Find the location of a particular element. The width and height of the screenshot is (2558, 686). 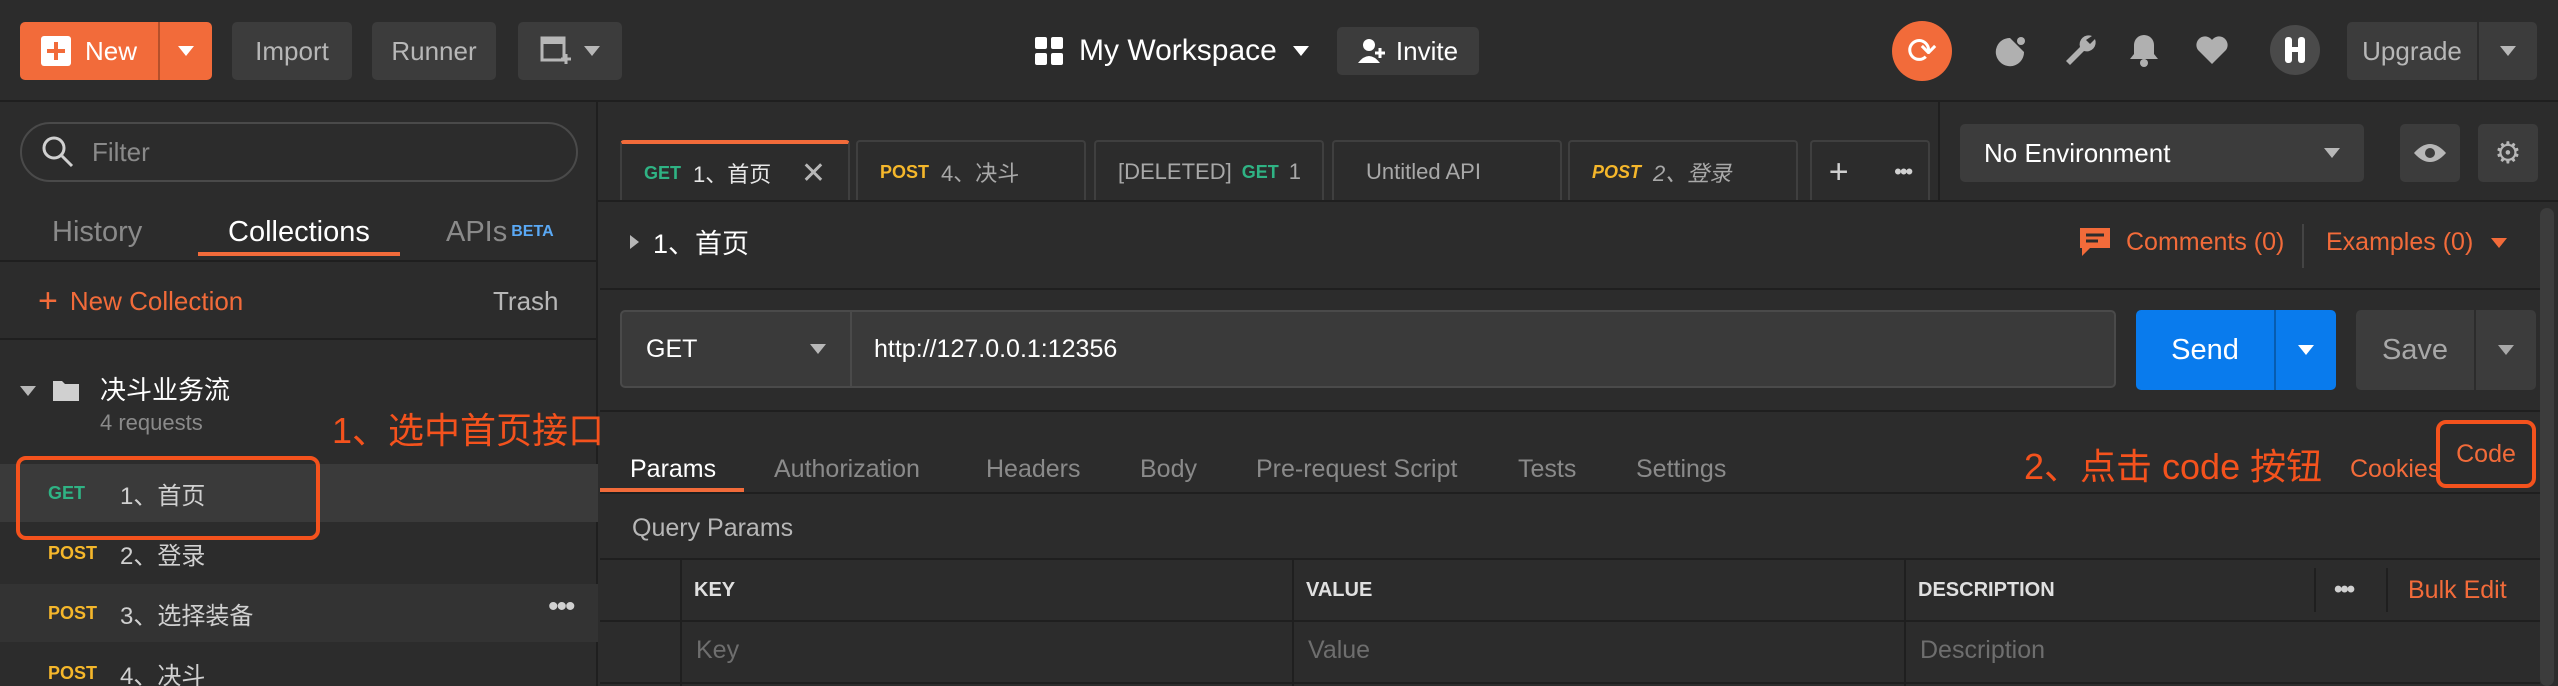

environment-settings-button: ⚙ is located at coordinates (2508, 153).